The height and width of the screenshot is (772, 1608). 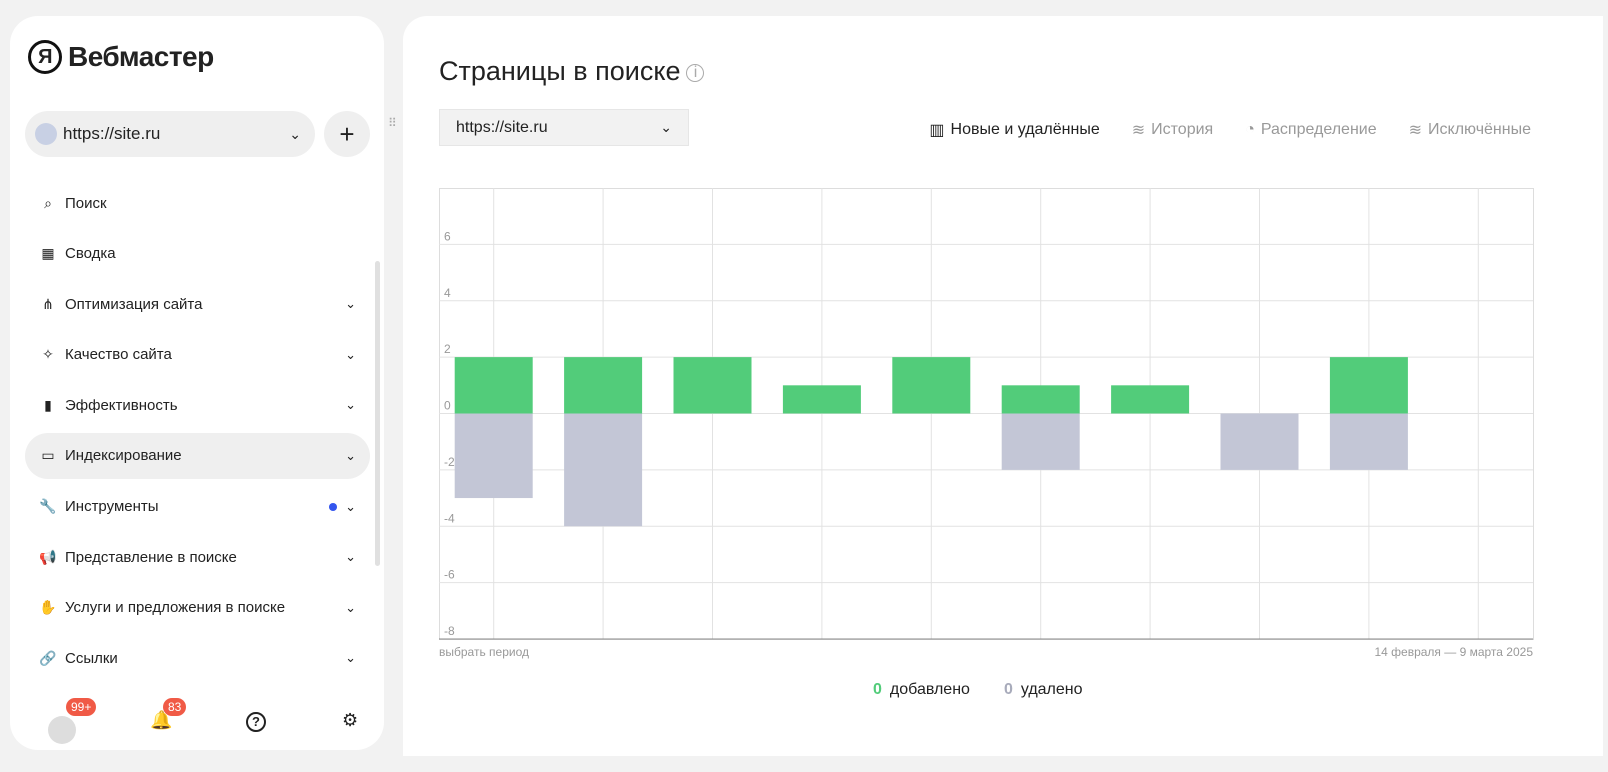 What do you see at coordinates (112, 133) in the screenshot?
I see `site-url: https://site.ru` at bounding box center [112, 133].